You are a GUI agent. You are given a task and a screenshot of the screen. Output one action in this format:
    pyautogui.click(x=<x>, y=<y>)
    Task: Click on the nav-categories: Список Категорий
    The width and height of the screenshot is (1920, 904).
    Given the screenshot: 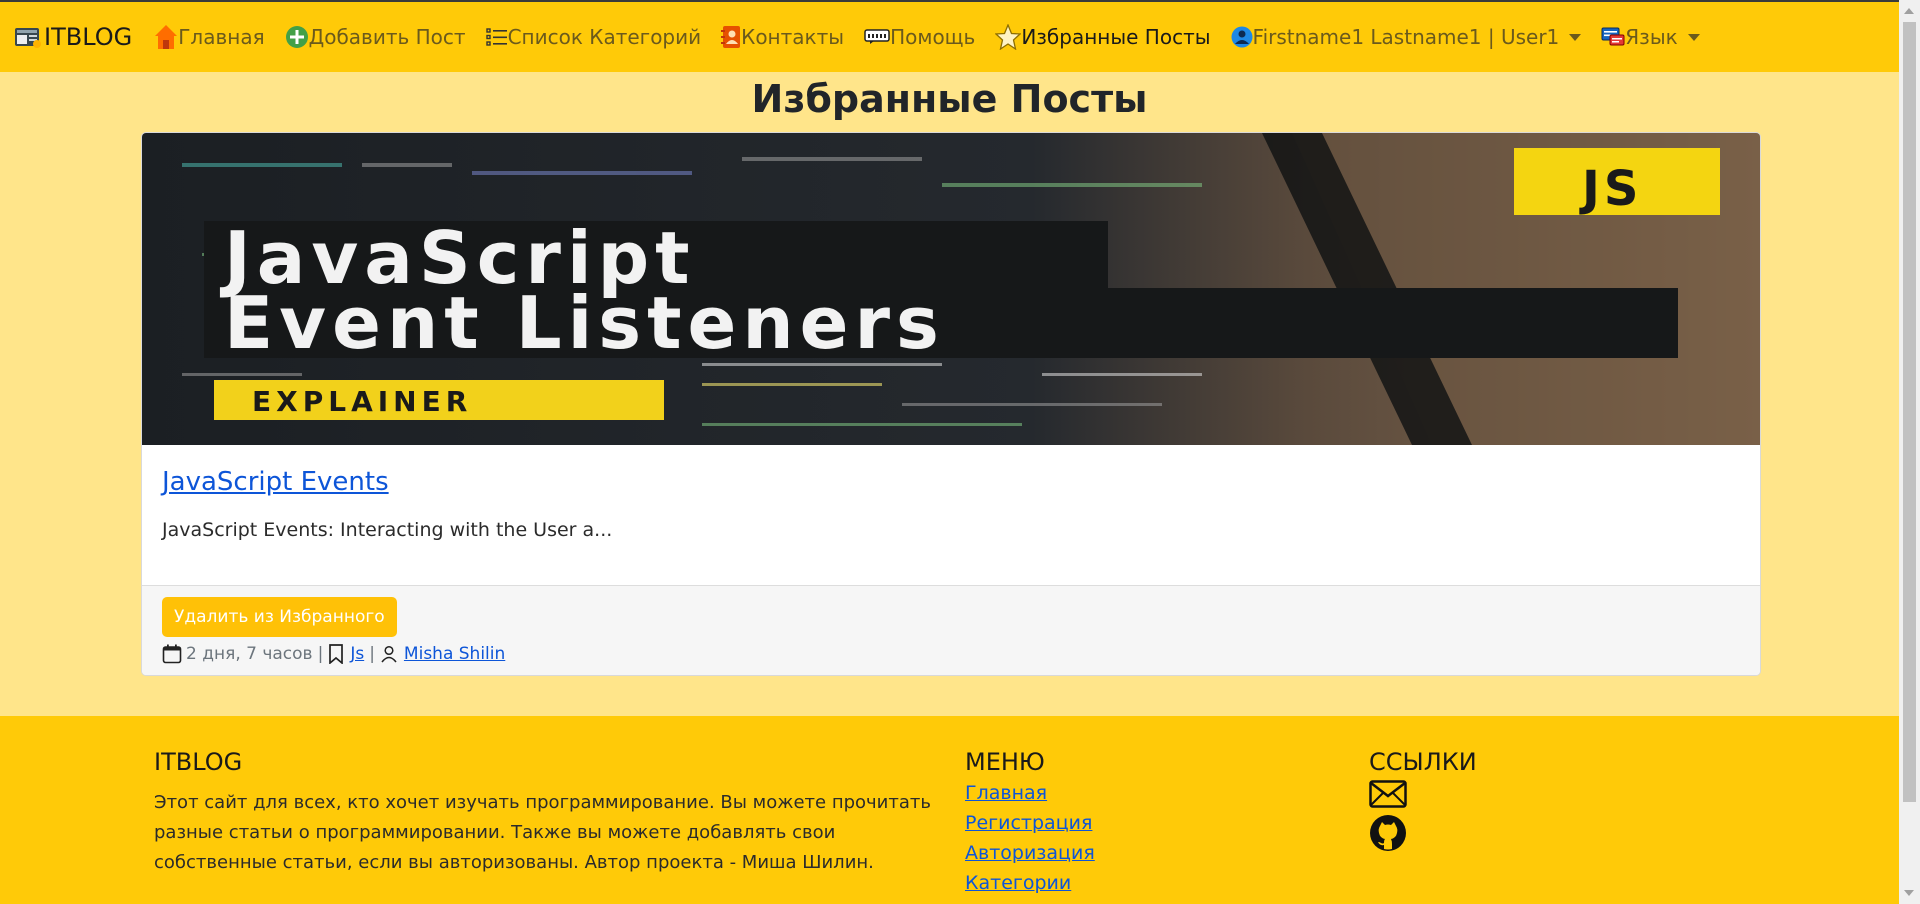 What is the action you would take?
    pyautogui.click(x=593, y=37)
    